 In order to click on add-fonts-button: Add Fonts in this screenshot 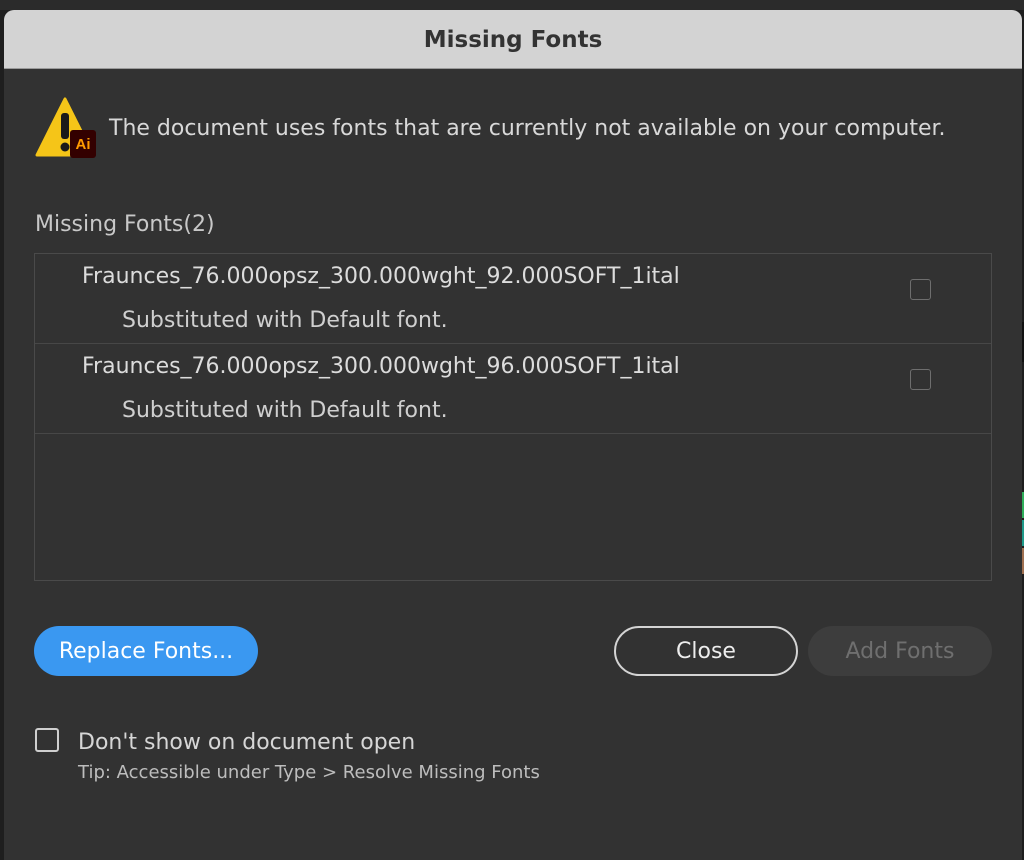, I will do `click(900, 651)`.